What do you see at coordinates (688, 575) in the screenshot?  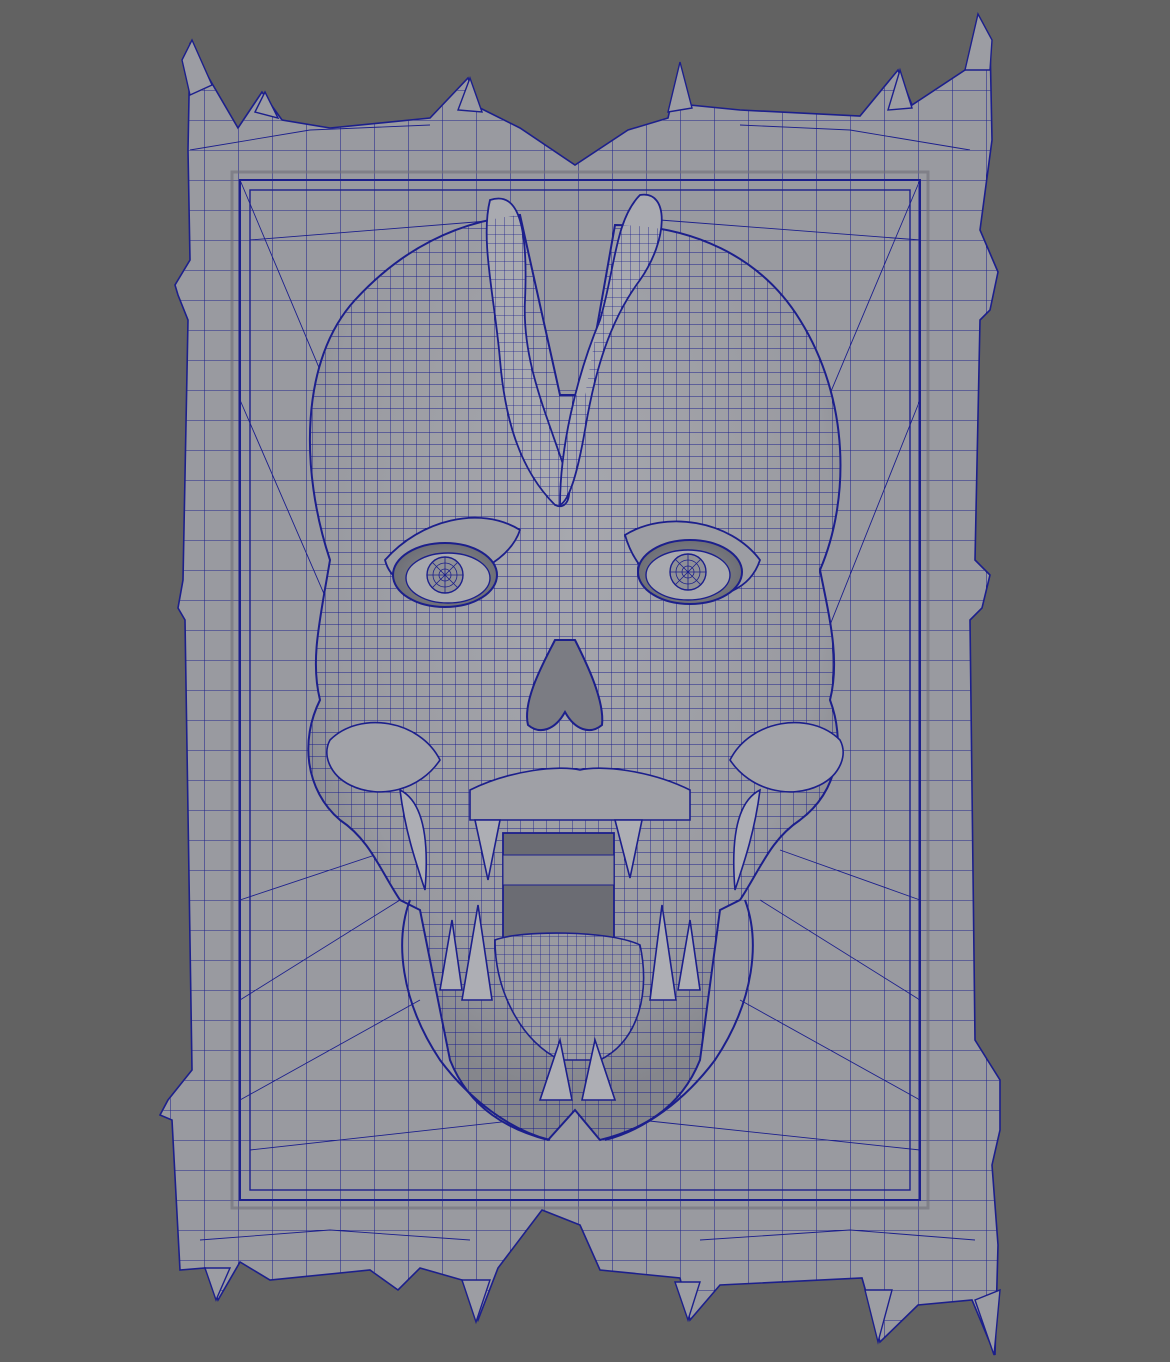 I see `right-eyeball` at bounding box center [688, 575].